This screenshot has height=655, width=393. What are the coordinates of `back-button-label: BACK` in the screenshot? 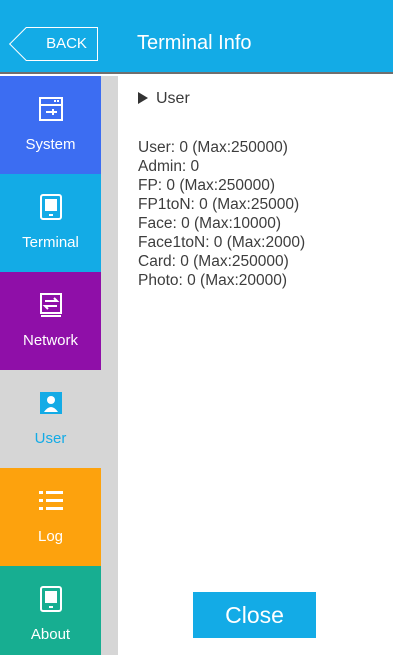 It's located at (66, 43).